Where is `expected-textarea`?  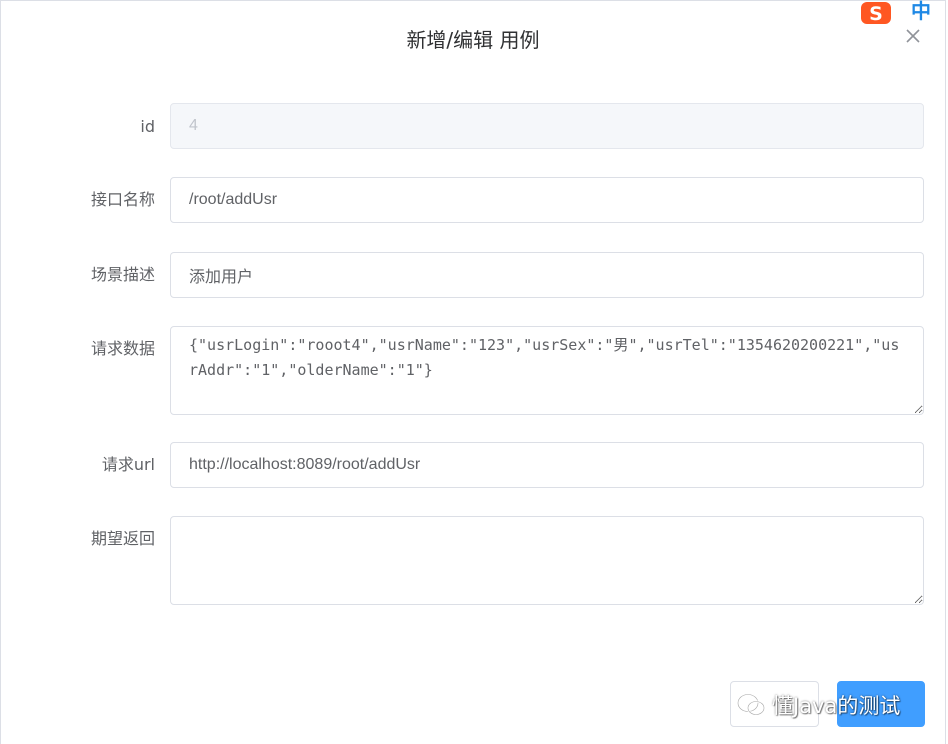
expected-textarea is located at coordinates (547, 560).